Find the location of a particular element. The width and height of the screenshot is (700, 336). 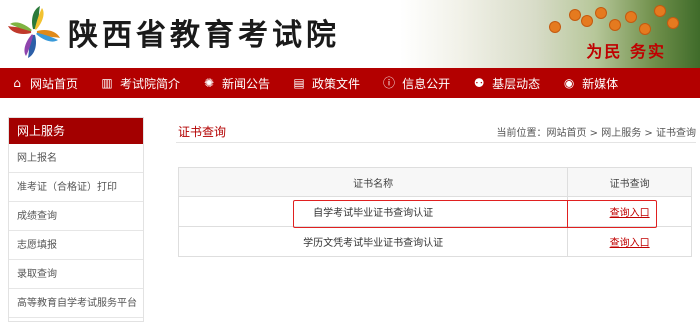

breadcrumb-current: 证书查询 is located at coordinates (676, 133).